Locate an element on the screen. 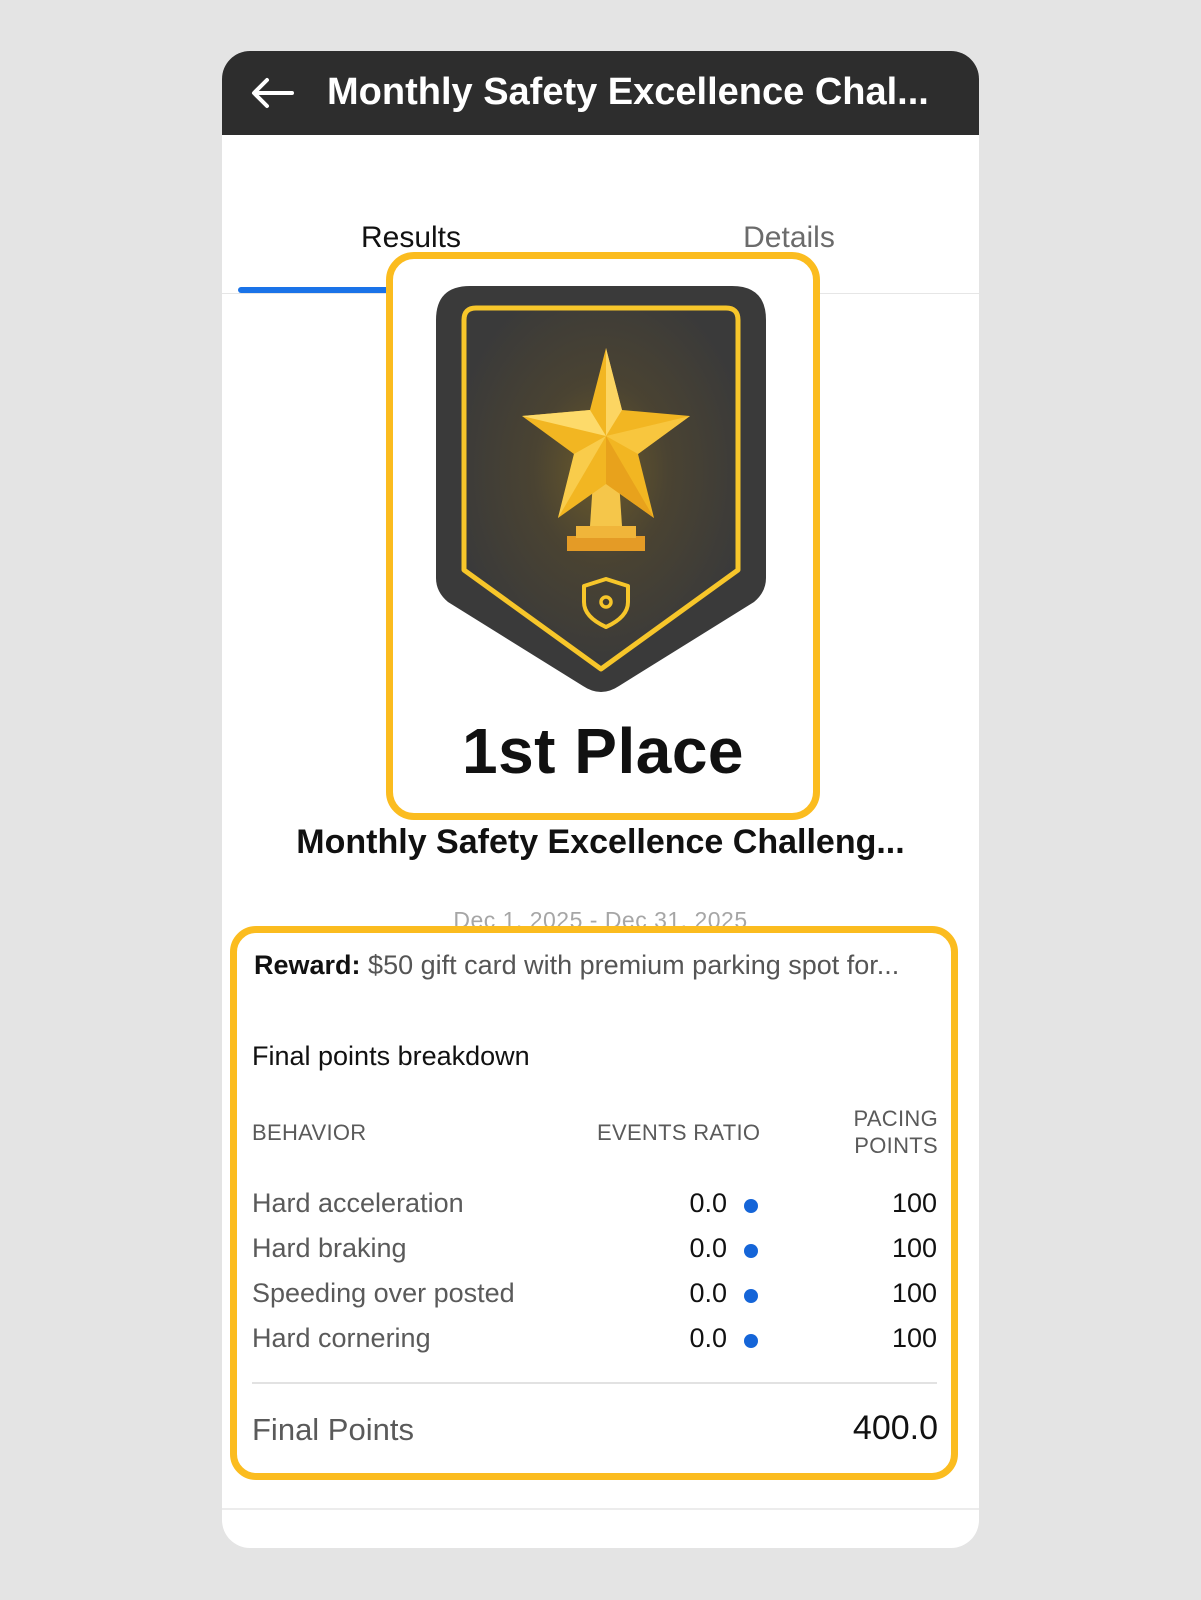 Image resolution: width=1201 pixels, height=1600 pixels. arrow-left-icon is located at coordinates (273, 93).